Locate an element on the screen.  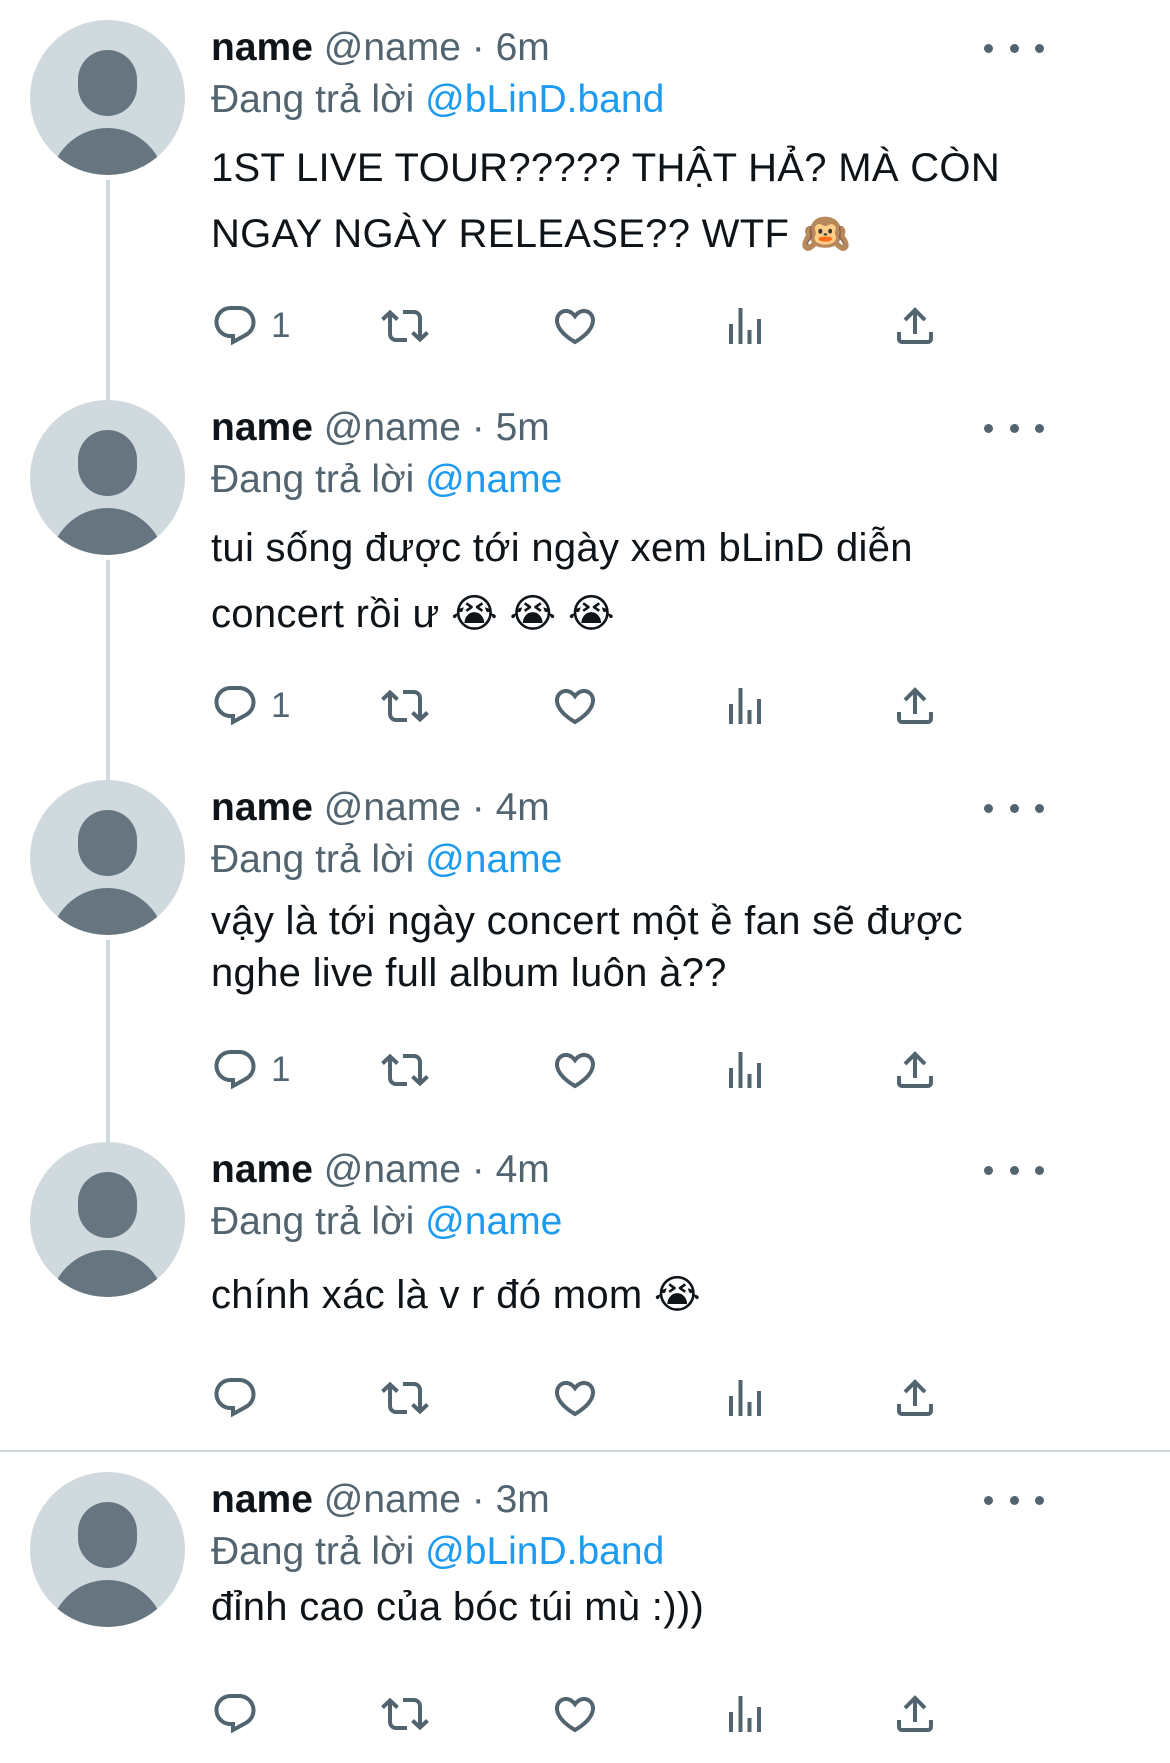
timestamp: 5m is located at coordinates (523, 427).